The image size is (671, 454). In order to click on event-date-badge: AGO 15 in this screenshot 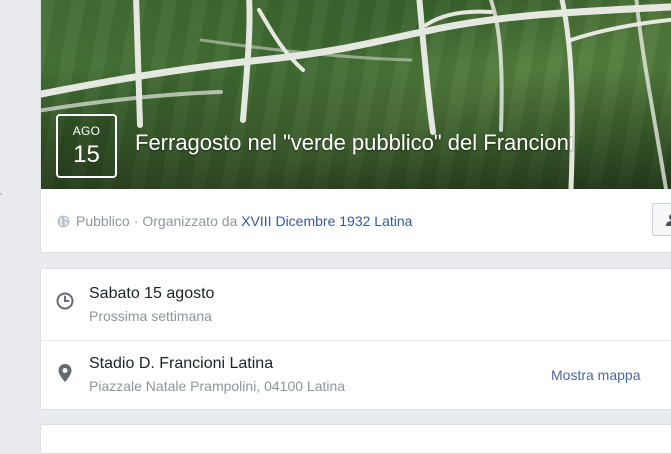, I will do `click(86, 146)`.